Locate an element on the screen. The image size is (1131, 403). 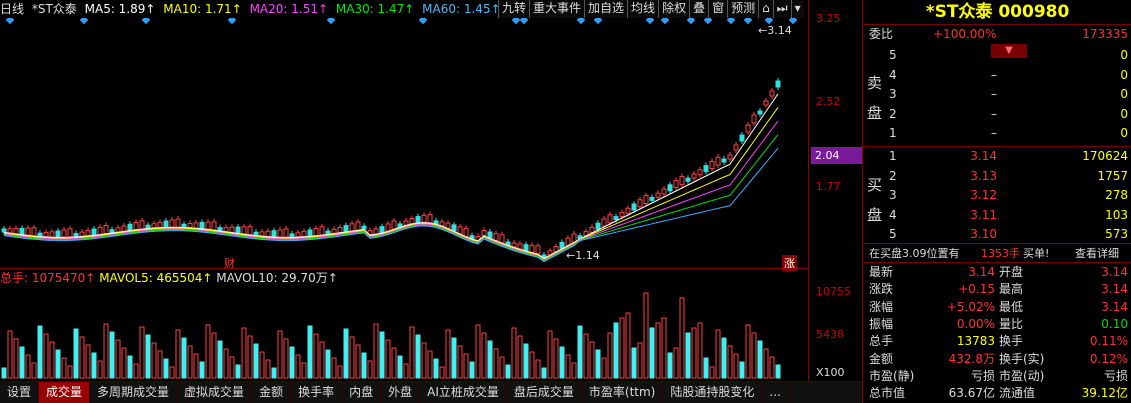
buy-row: 4 3.11 103 is located at coordinates (997, 215).